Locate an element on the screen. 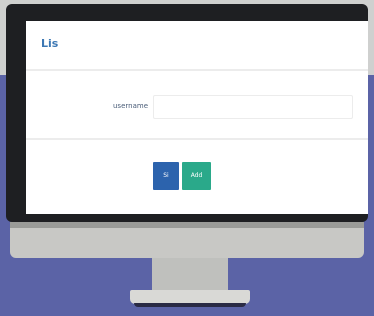 Image resolution: width=374 pixels, height=316 pixels. monitor-chin-shade is located at coordinates (187, 225).